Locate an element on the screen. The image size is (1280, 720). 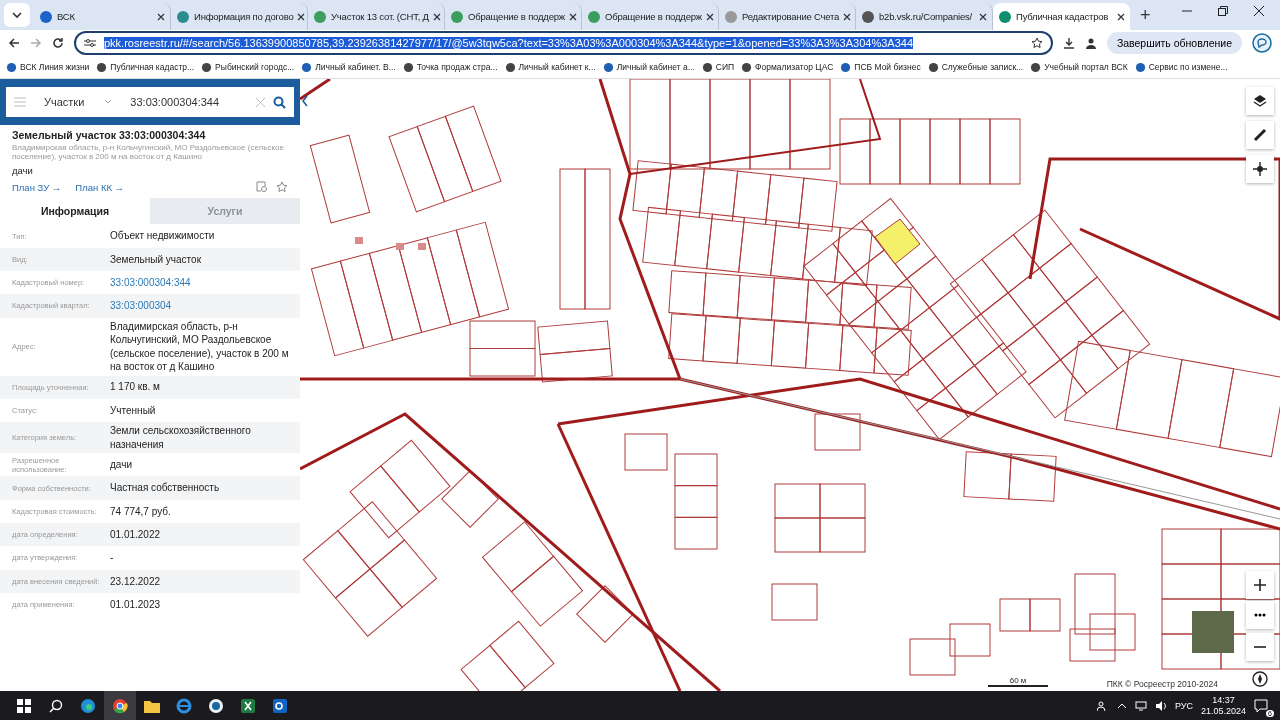
address-field: pkk.rosreestr.ru/#/search/56.13639900850785,39.23926381427977/17/@5w3tqw5ca?text=33%3A03%3A000304%3A344&type=1&opened=33%3A3%3A304%3A344 is located at coordinates (563, 43).